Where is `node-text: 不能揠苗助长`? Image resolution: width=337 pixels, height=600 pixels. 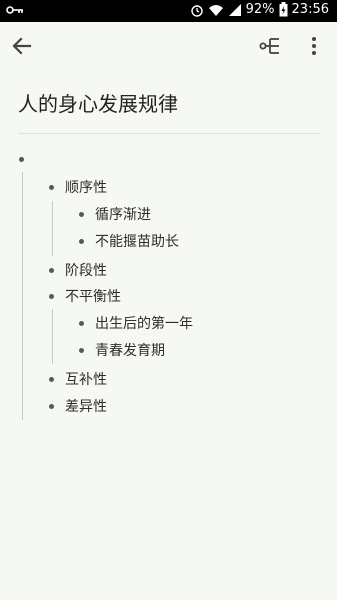
node-text: 不能揠苗助长 is located at coordinates (137, 242).